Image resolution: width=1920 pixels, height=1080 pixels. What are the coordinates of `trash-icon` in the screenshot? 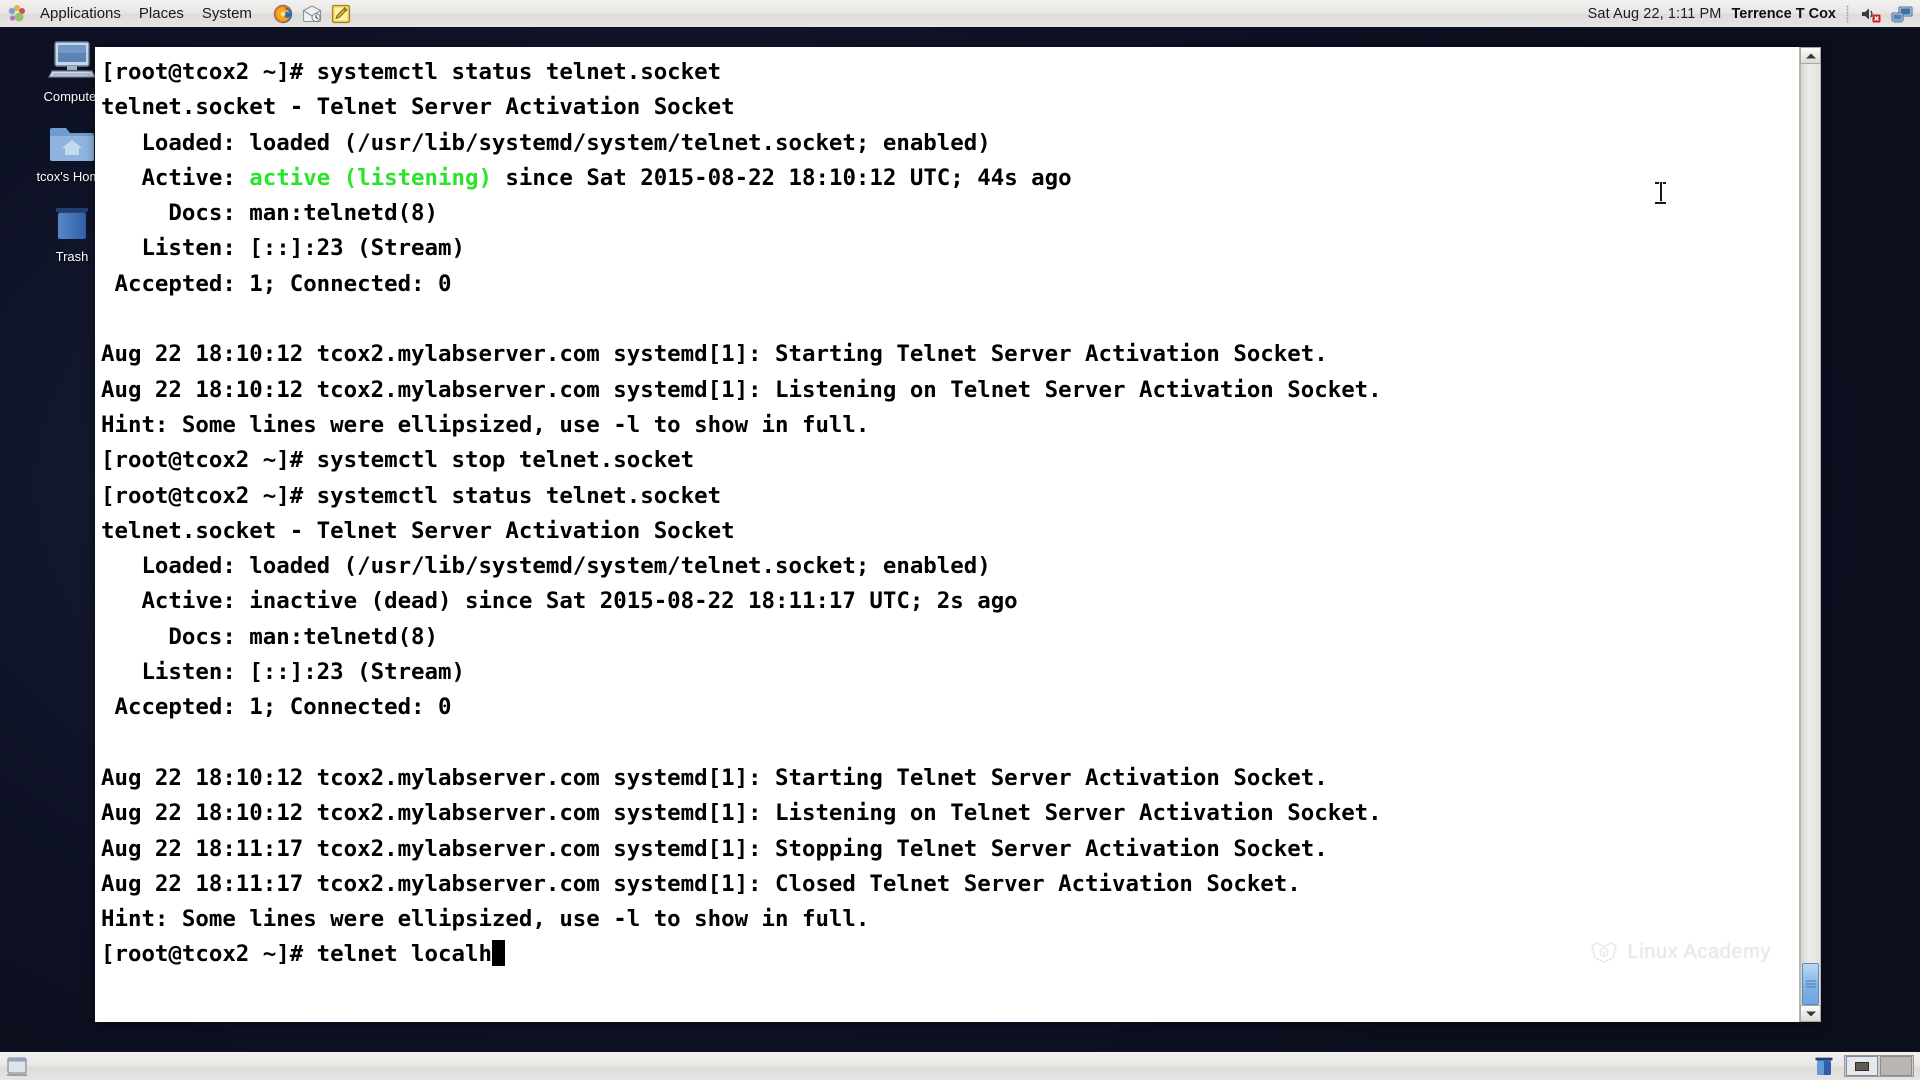 It's located at (72, 222).